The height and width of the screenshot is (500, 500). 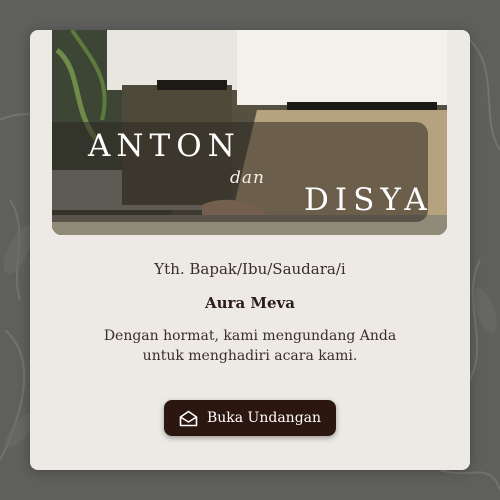 I want to click on envelope-open-icon, so click(x=188, y=418).